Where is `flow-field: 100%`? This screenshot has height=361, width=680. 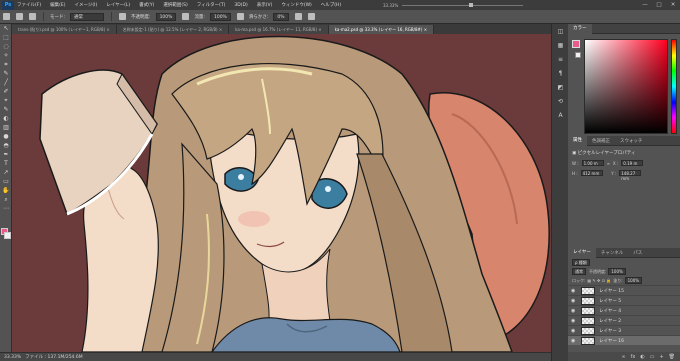
flow-field: 100% is located at coordinates (220, 16).